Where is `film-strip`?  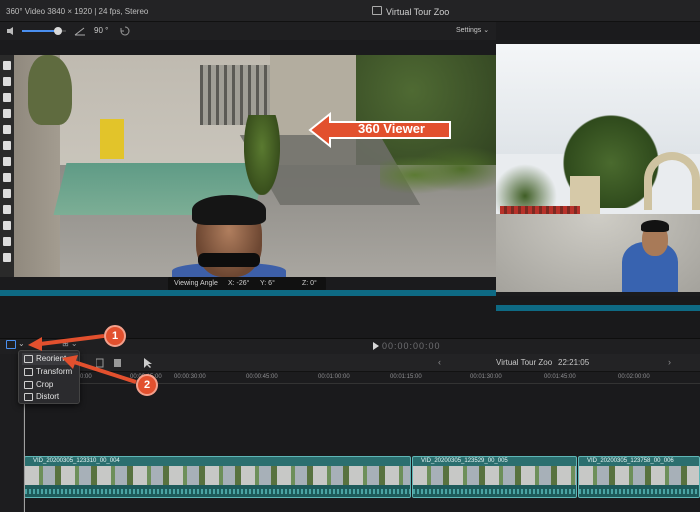
film-strip is located at coordinates (7, 166).